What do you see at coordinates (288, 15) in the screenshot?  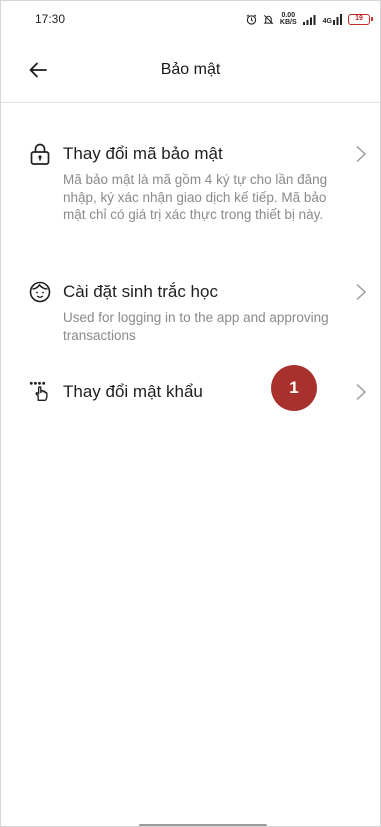 I see `network-speed-value: 0.00` at bounding box center [288, 15].